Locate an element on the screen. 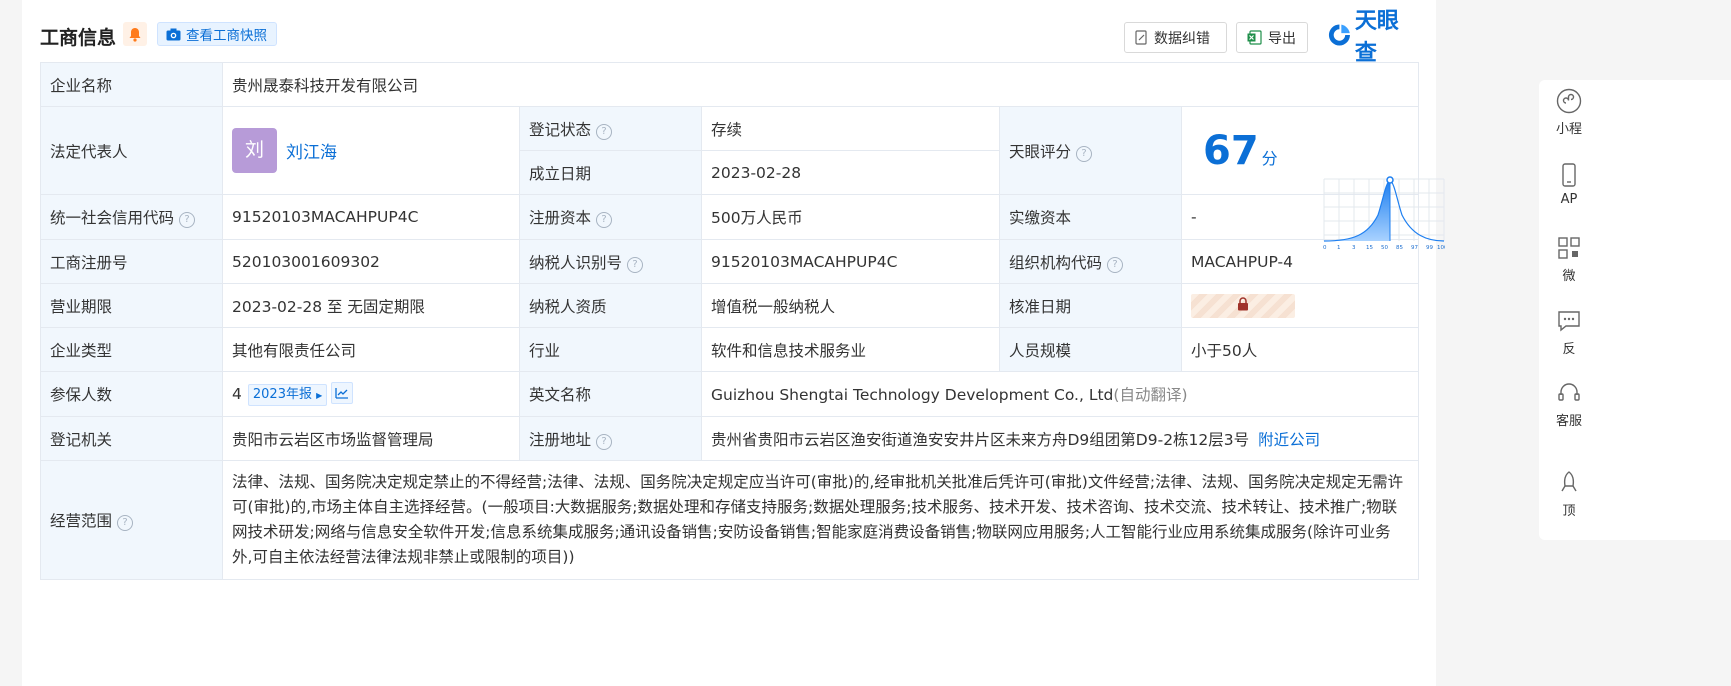 This screenshot has width=1731, height=686. insured-cell: 4 2023年报 ▶ is located at coordinates (371, 394).